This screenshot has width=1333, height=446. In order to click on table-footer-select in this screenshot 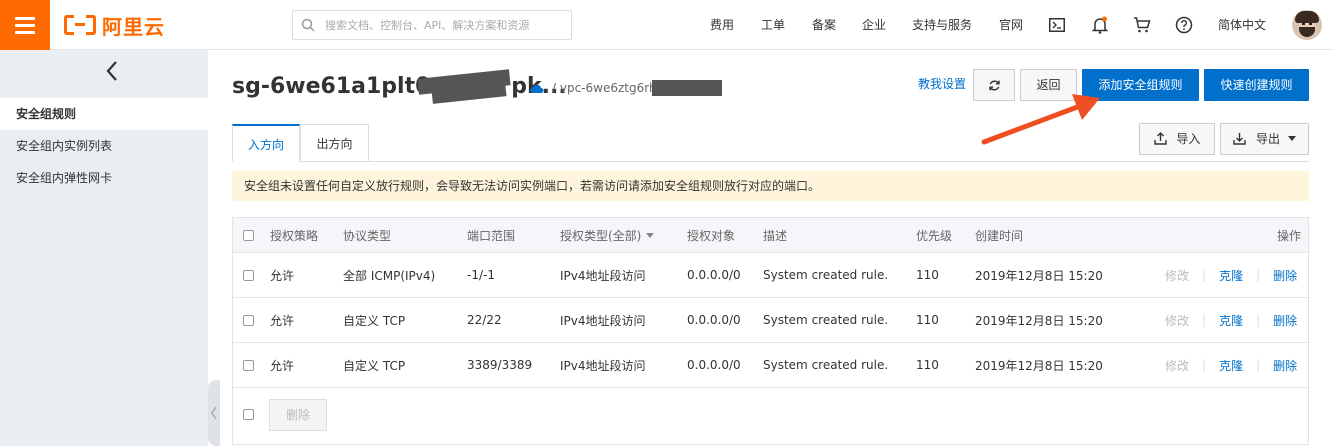, I will do `click(248, 414)`.